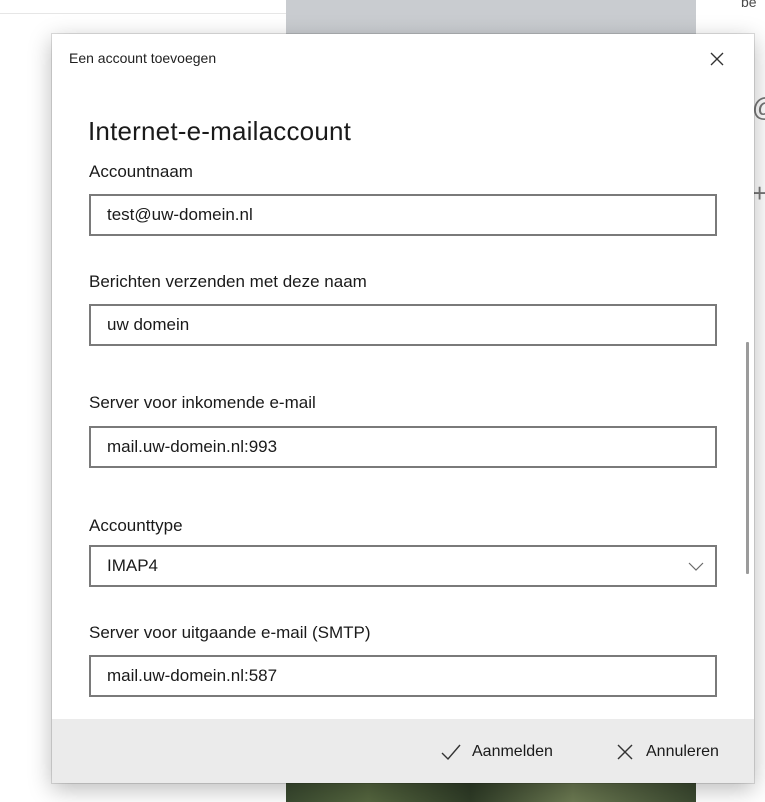 The height and width of the screenshot is (802, 765). Describe the element at coordinates (491, 792) in the screenshot. I see `background-photo-foliage` at that location.